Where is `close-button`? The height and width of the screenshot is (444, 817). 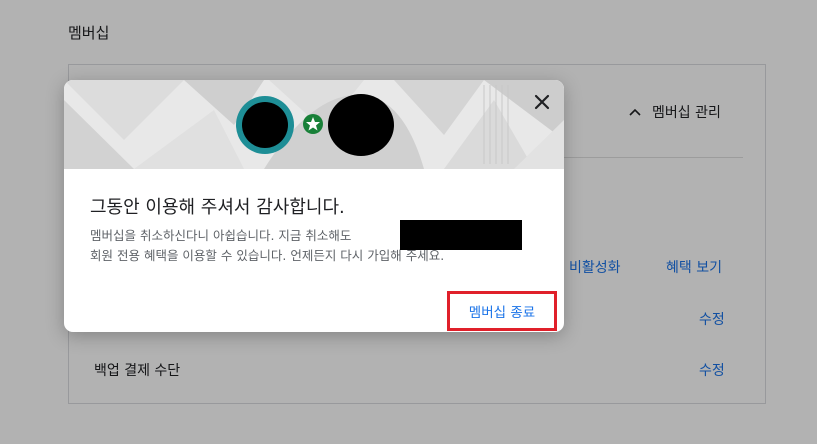
close-button is located at coordinates (542, 102).